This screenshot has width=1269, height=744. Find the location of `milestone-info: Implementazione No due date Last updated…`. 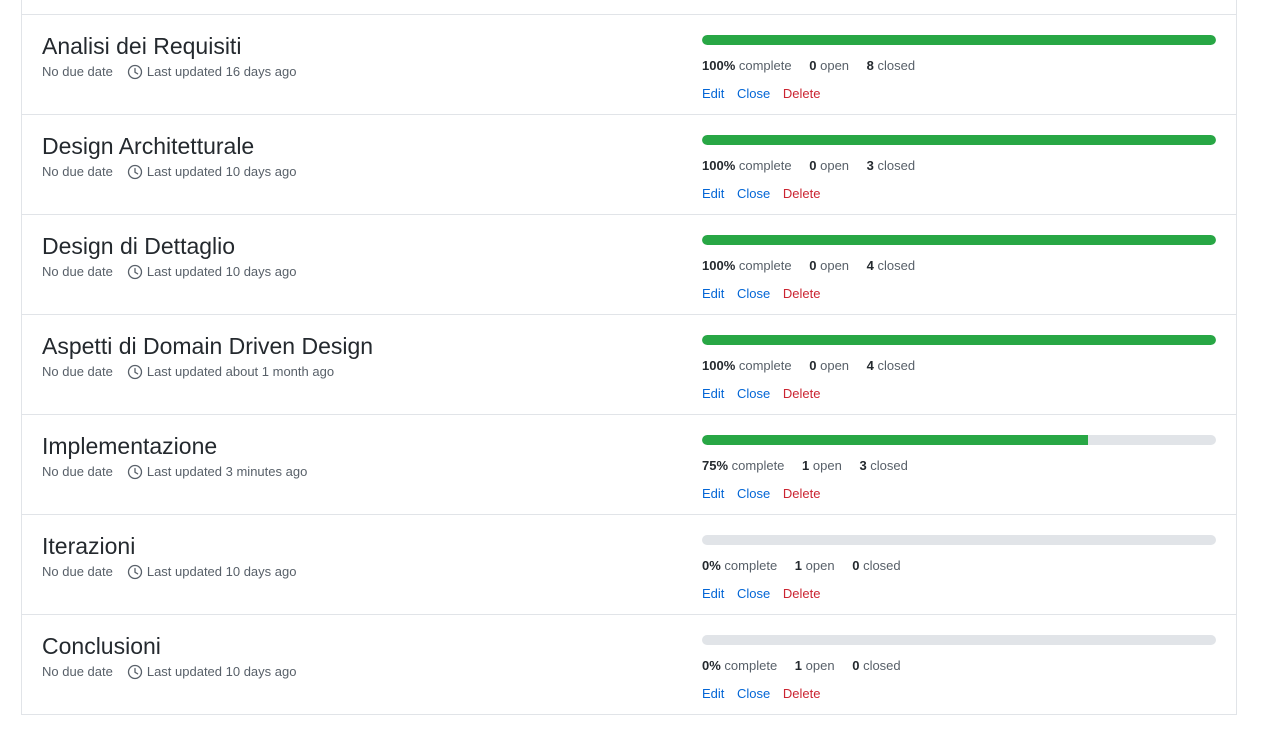

milestone-info: Implementazione No due date Last updated… is located at coordinates (174, 456).